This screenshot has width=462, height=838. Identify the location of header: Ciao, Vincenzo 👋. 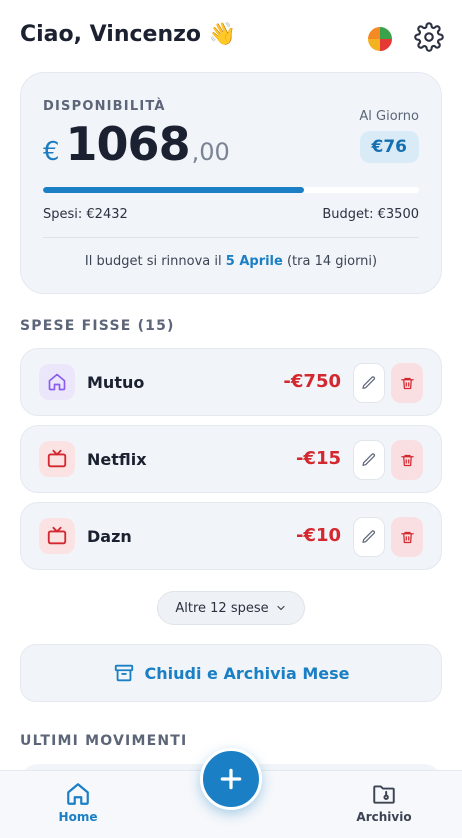
(231, 38).